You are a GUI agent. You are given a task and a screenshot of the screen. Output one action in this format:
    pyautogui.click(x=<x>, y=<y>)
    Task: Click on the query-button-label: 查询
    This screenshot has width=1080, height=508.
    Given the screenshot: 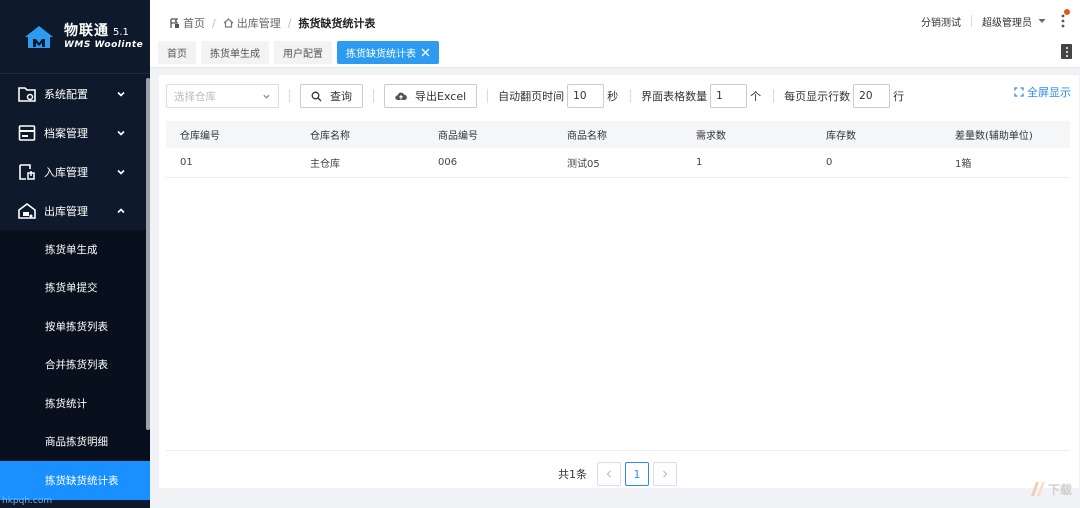 What is the action you would take?
    pyautogui.click(x=341, y=96)
    